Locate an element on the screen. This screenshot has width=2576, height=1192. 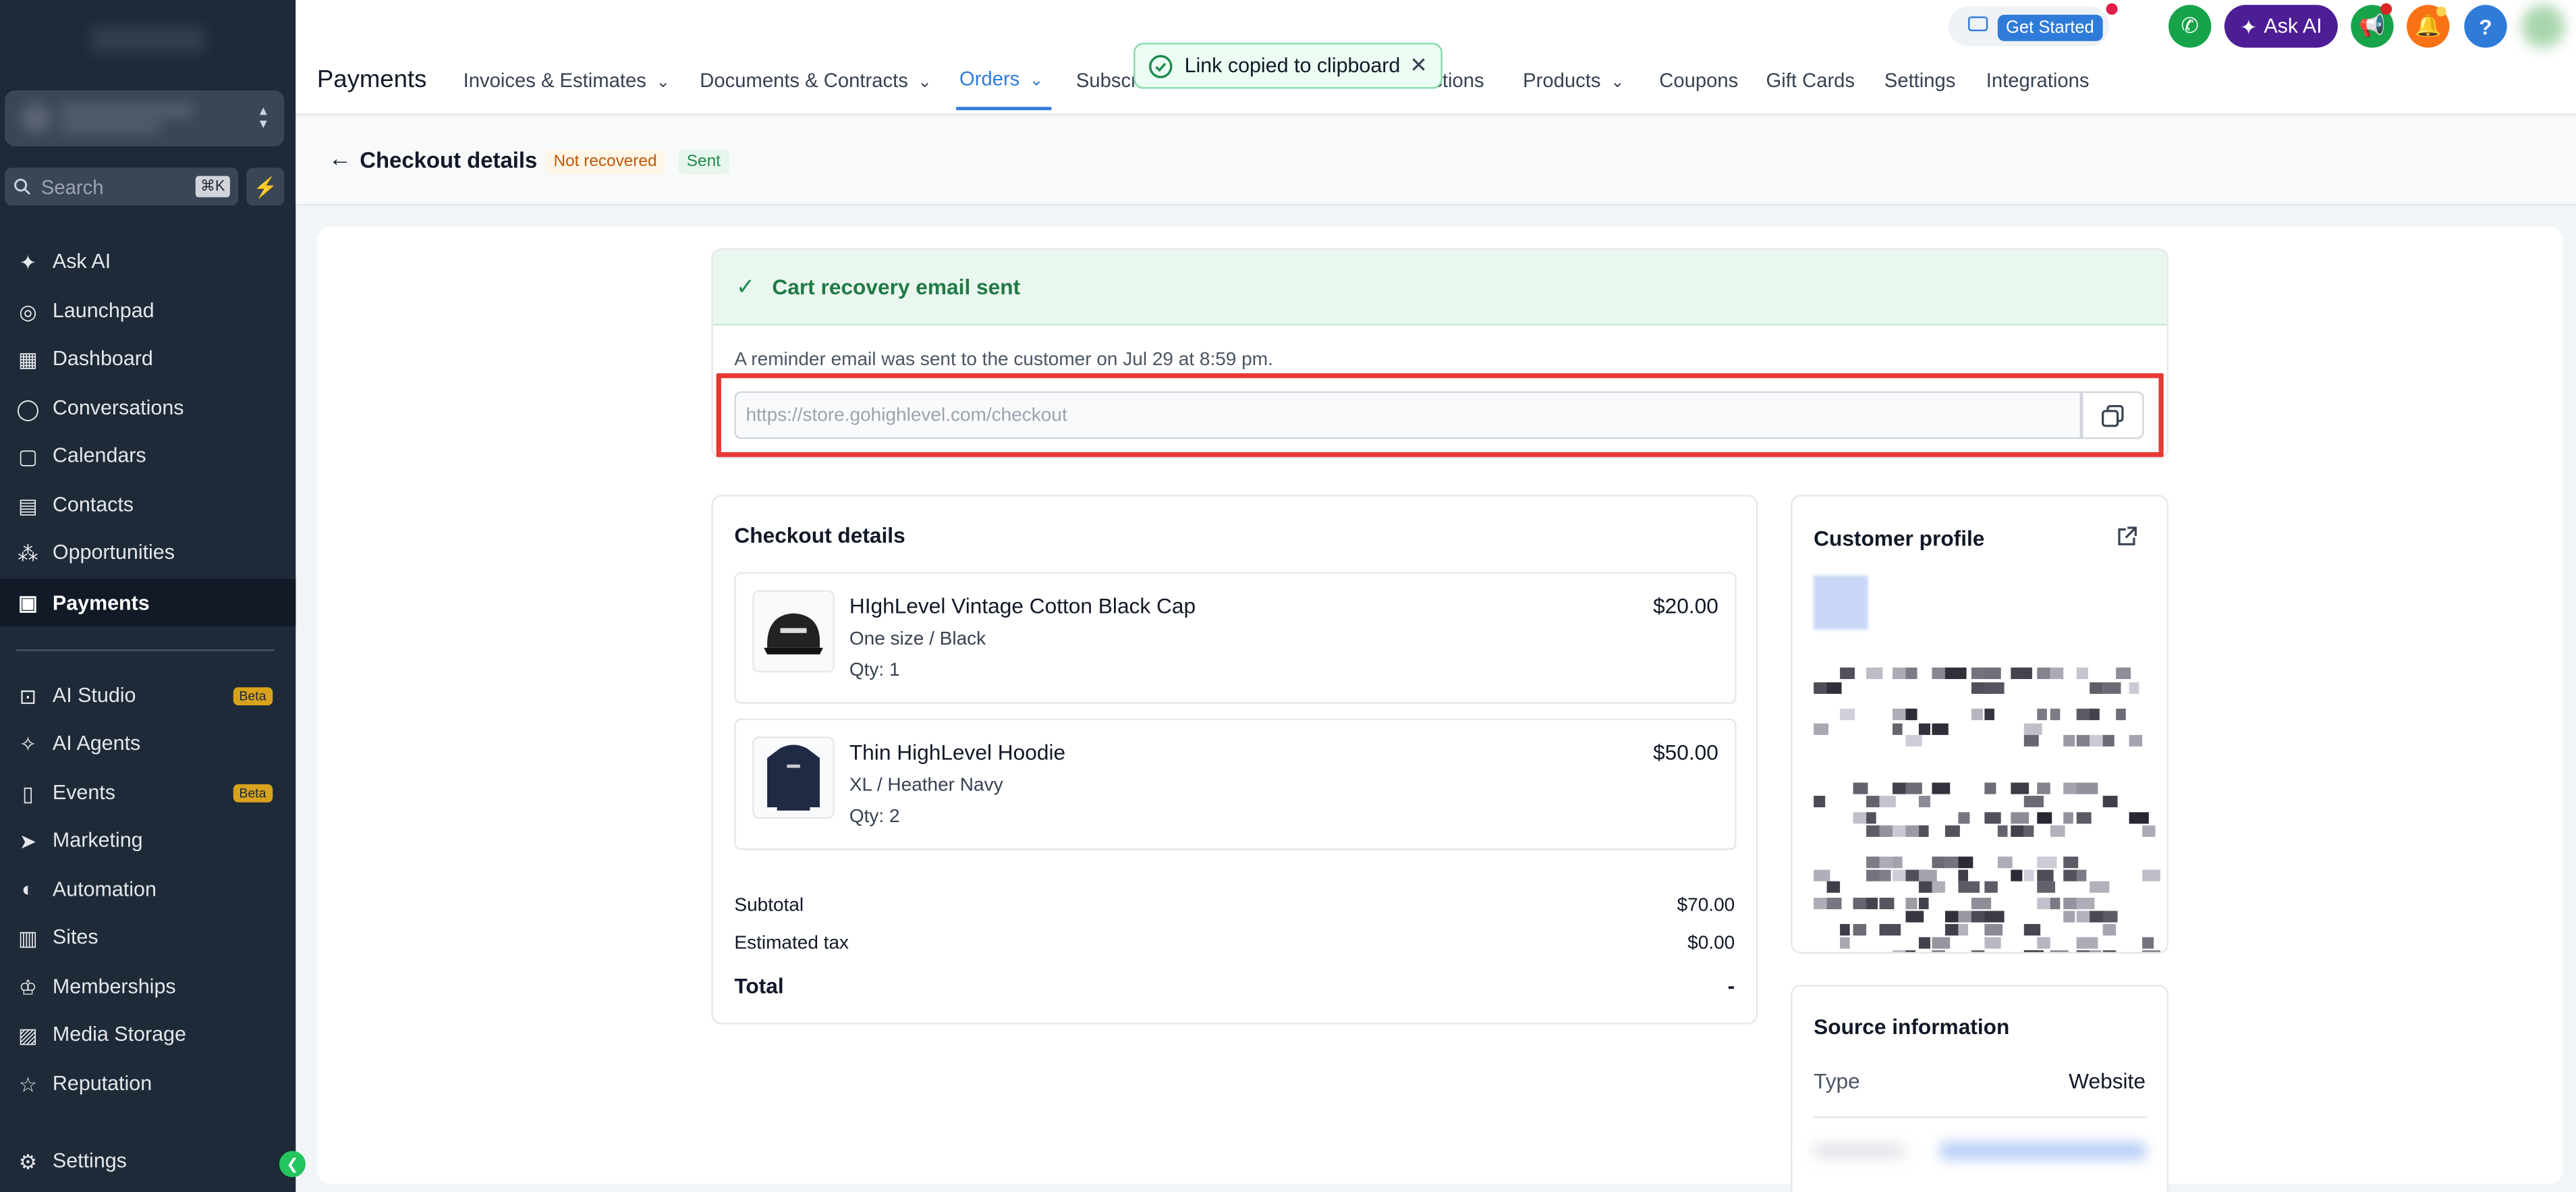
quick-action-button: ⚡ is located at coordinates (265, 186).